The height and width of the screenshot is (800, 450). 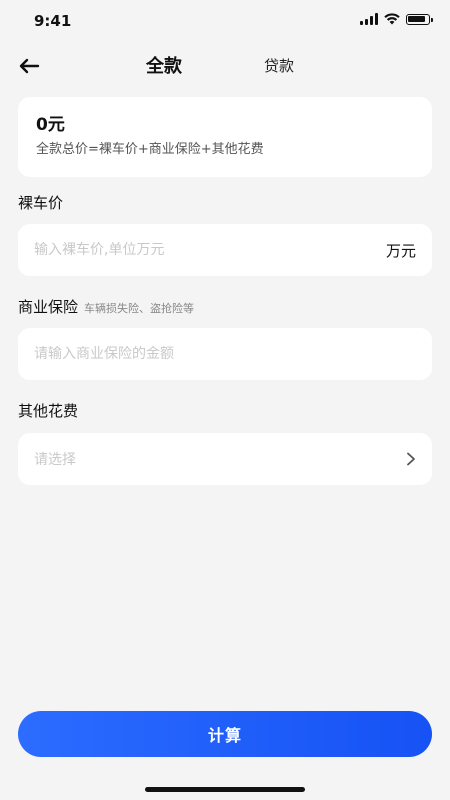 What do you see at coordinates (139, 308) in the screenshot?
I see `insurance-sublabel: 车辆损失险、盗抢险等` at bounding box center [139, 308].